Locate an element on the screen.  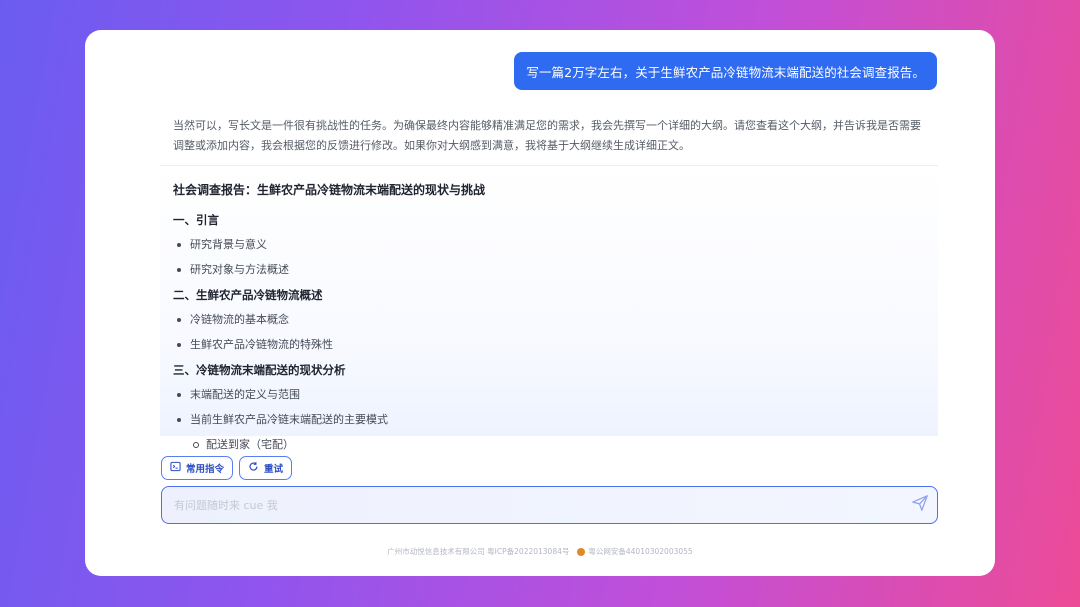
send-button is located at coordinates (920, 505).